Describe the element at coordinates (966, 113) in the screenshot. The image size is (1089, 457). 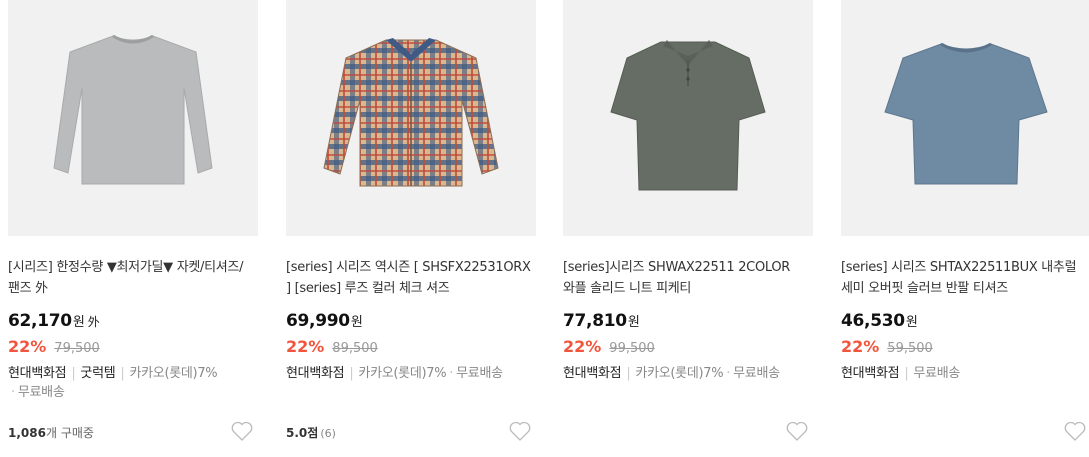
I see `tshirt-icon` at that location.